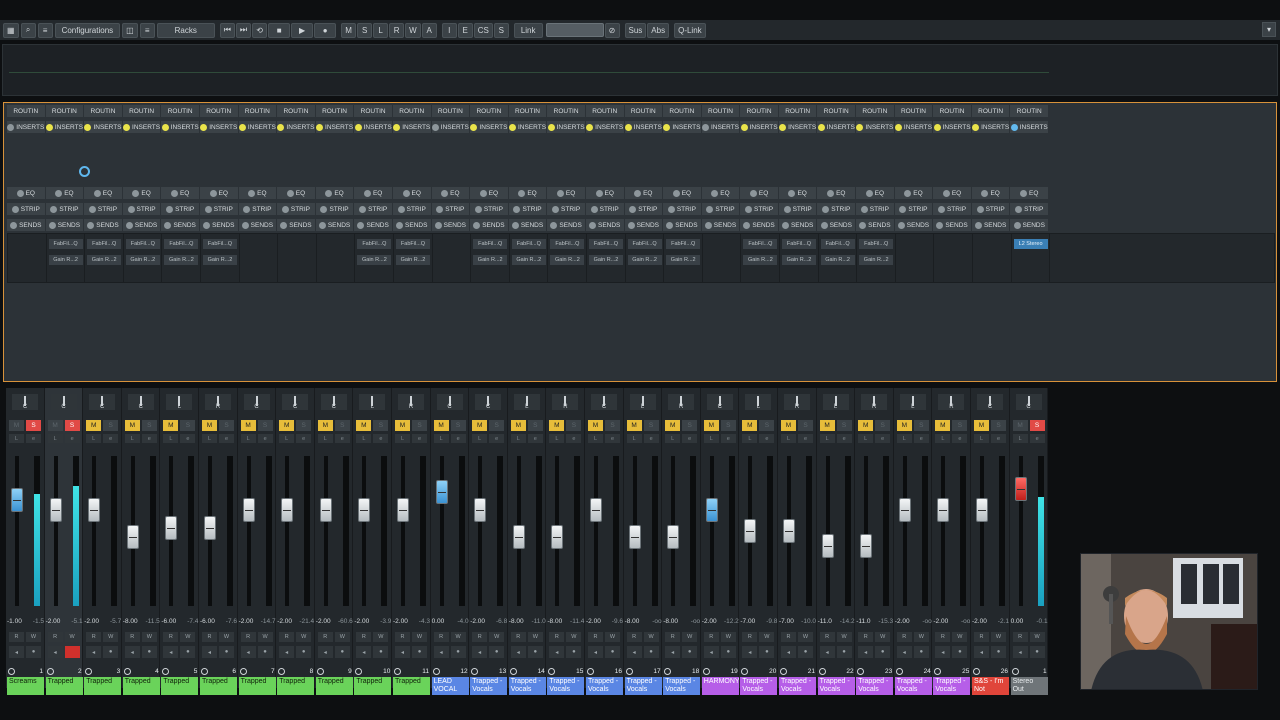 The height and width of the screenshot is (720, 1280). I want to click on fader-value: -8.00, so click(670, 621).